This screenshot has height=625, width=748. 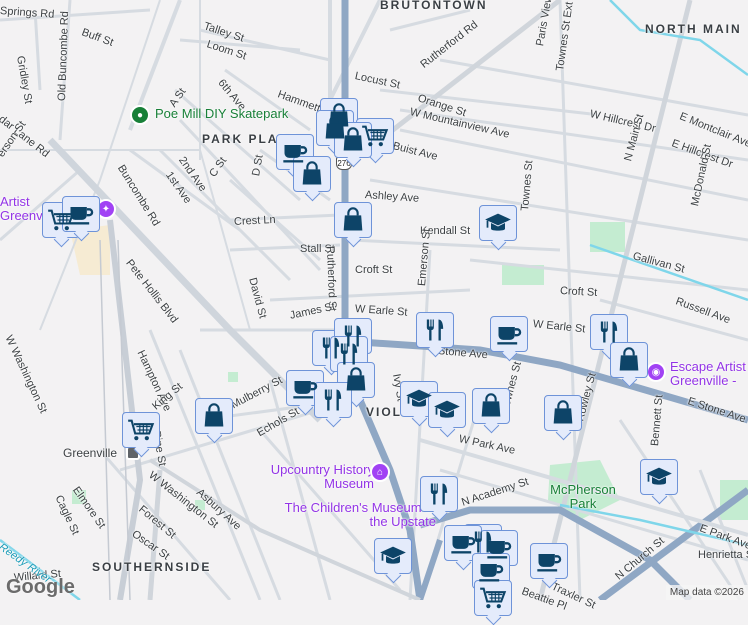 What do you see at coordinates (380, 472) in the screenshot?
I see `museum-pin-icon: ⌂` at bounding box center [380, 472].